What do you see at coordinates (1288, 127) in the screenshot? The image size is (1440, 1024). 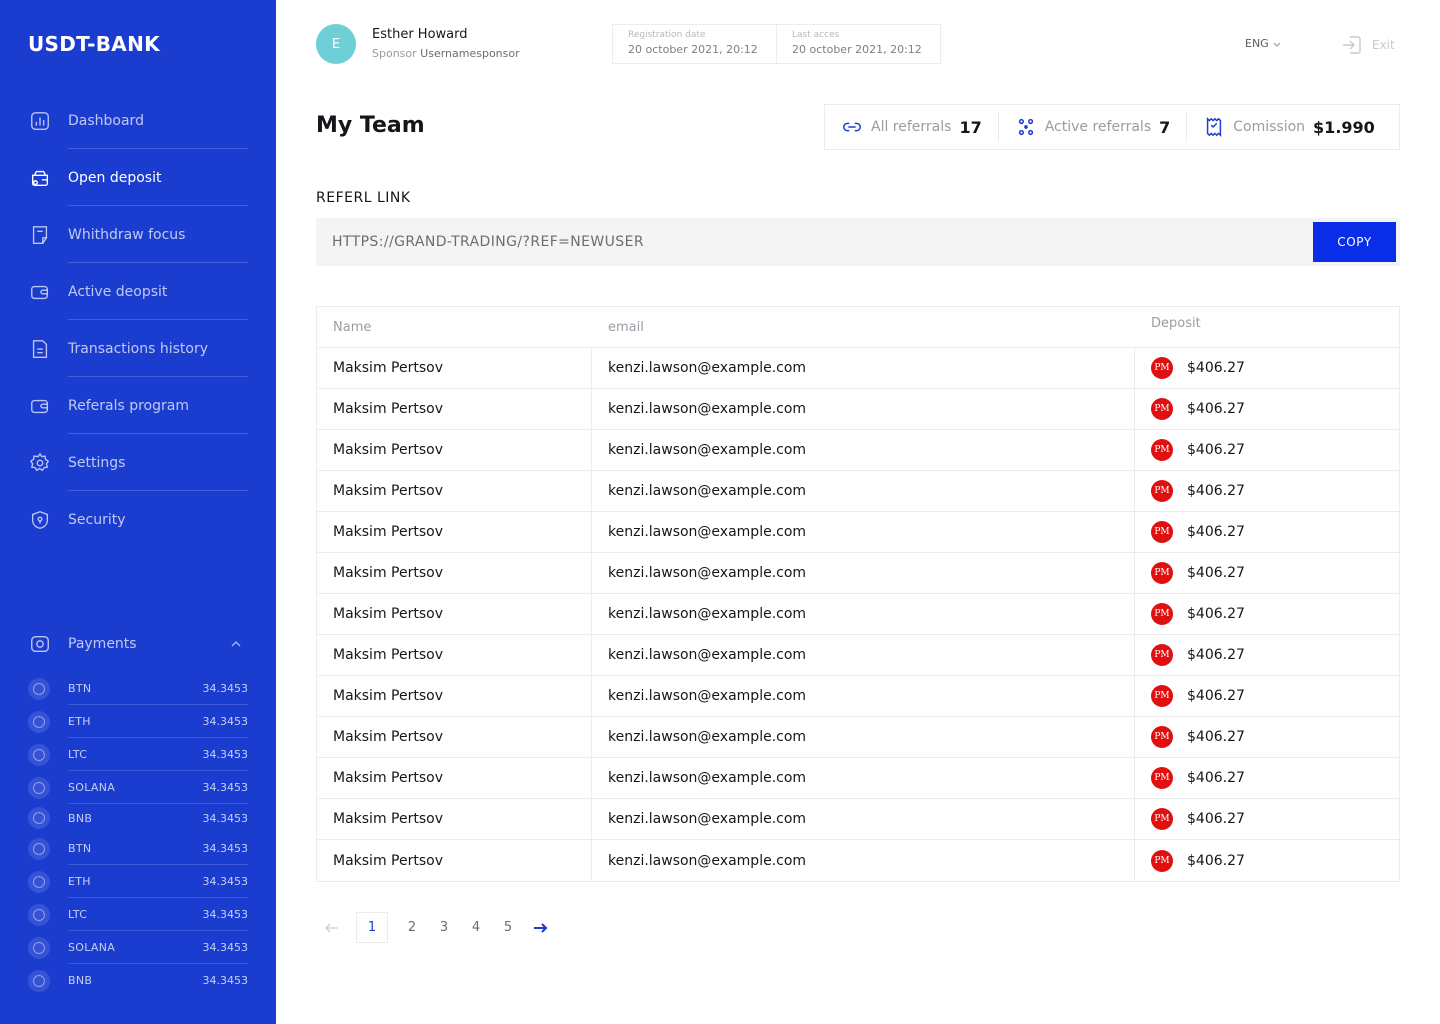 I see `stat-comission: Comission $1.990` at bounding box center [1288, 127].